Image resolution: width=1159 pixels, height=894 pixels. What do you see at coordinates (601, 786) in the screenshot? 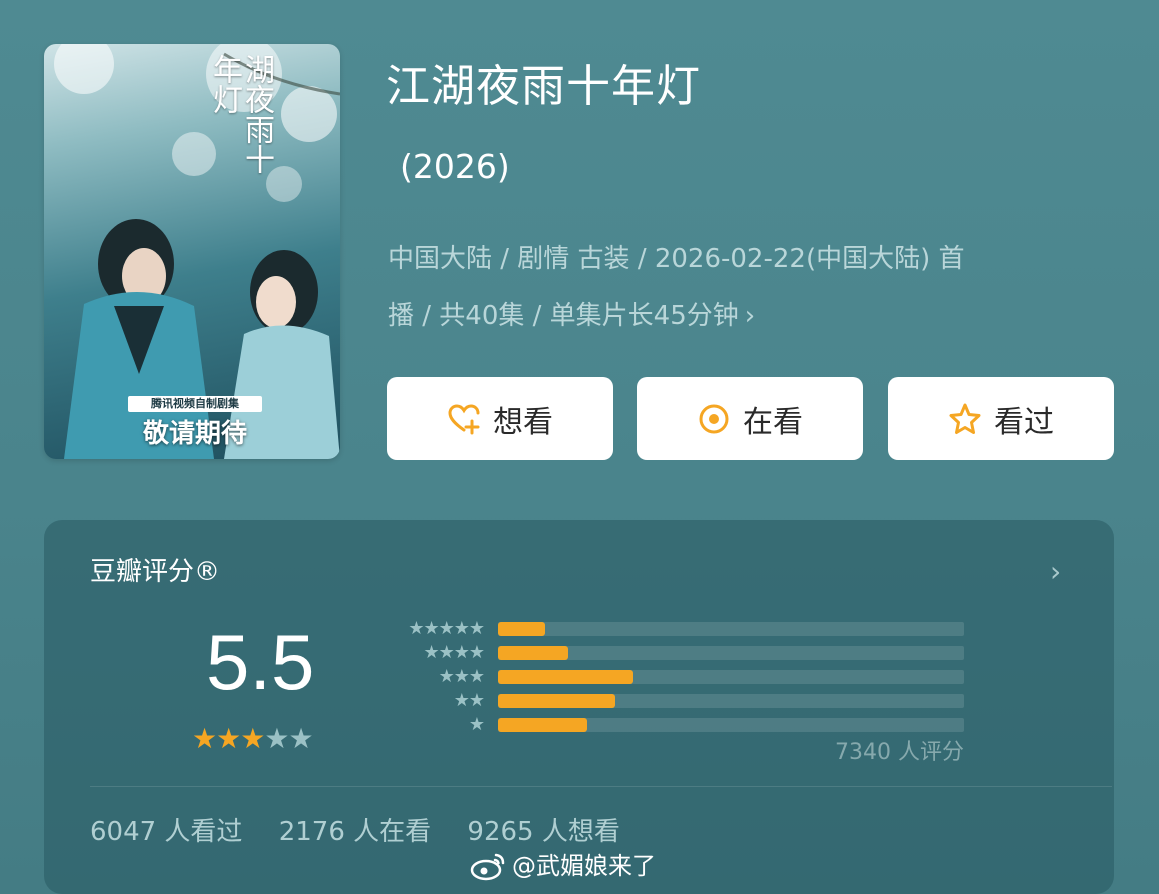
I see `divider` at bounding box center [601, 786].